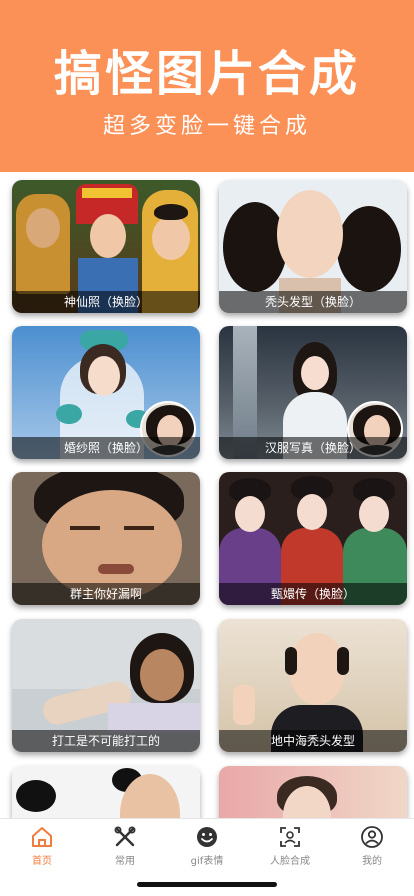 Image resolution: width=414 pixels, height=896 pixels. I want to click on template-card-no-work: 打工是不可能打工的, so click(106, 685).